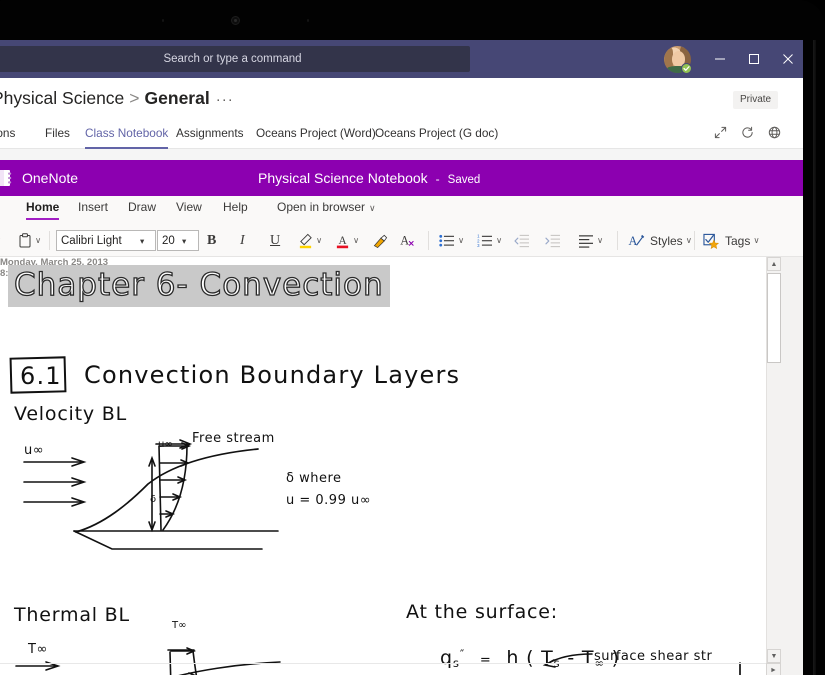  I want to click on teams-title-bar: Search or type a command, so click(401, 59).